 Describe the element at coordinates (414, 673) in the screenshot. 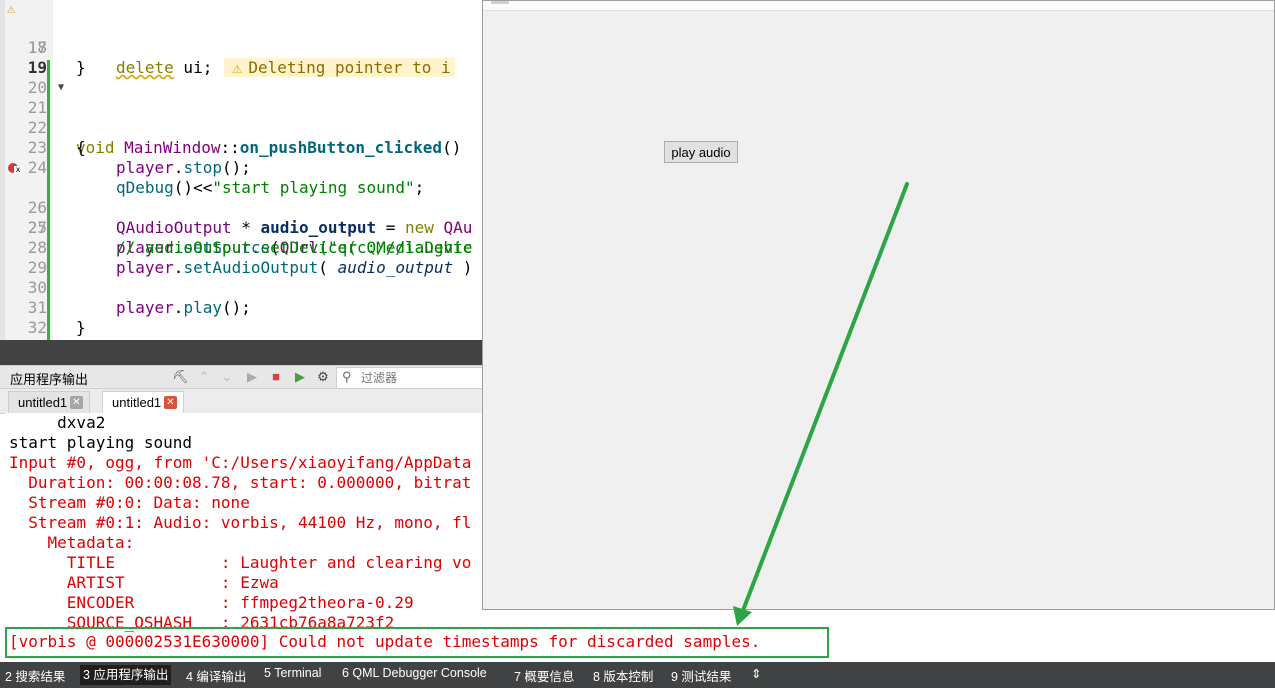

I see `pane-button-qml-debugger: 6 QML Debugger Console` at that location.